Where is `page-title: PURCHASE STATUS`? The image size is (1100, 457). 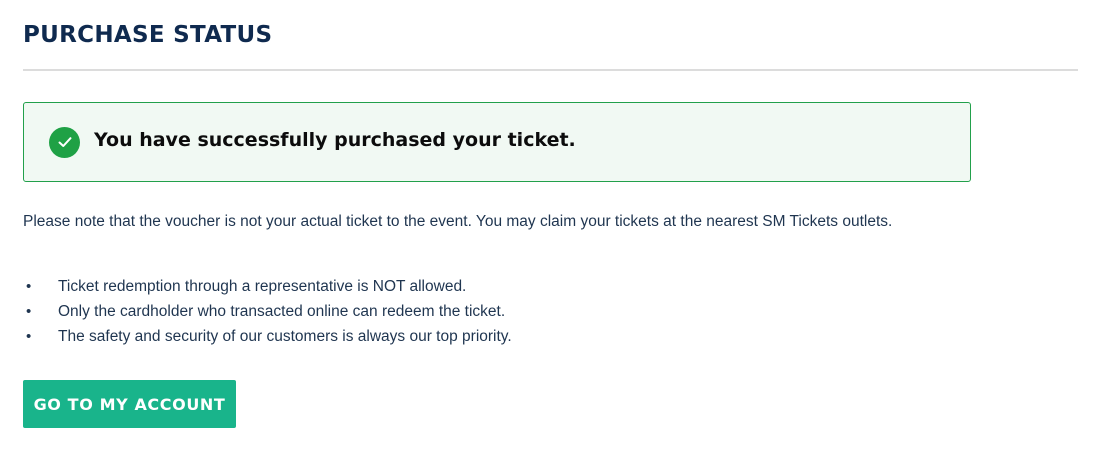 page-title: PURCHASE STATUS is located at coordinates (148, 35).